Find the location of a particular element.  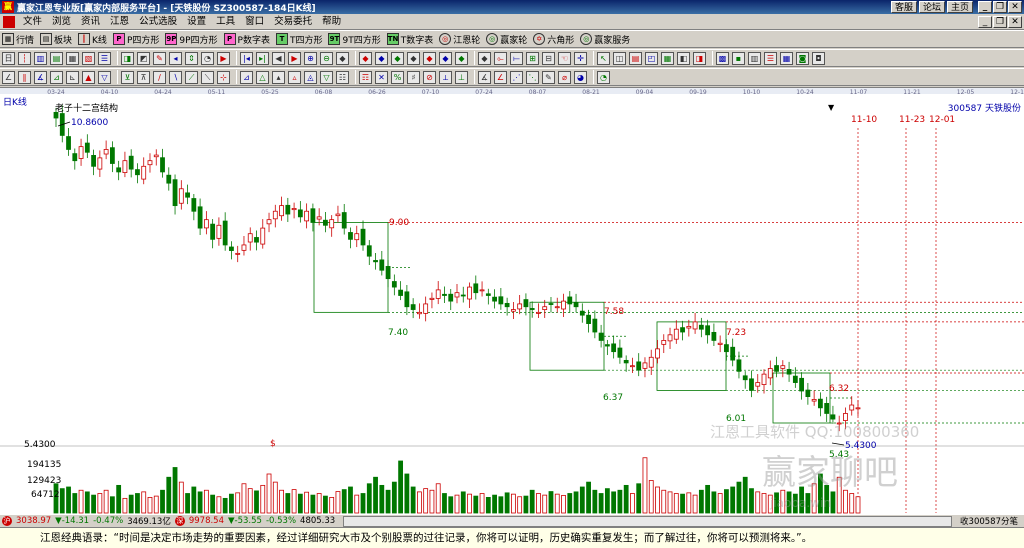

drawing-tool-13-icon: ◔ is located at coordinates (207, 58).